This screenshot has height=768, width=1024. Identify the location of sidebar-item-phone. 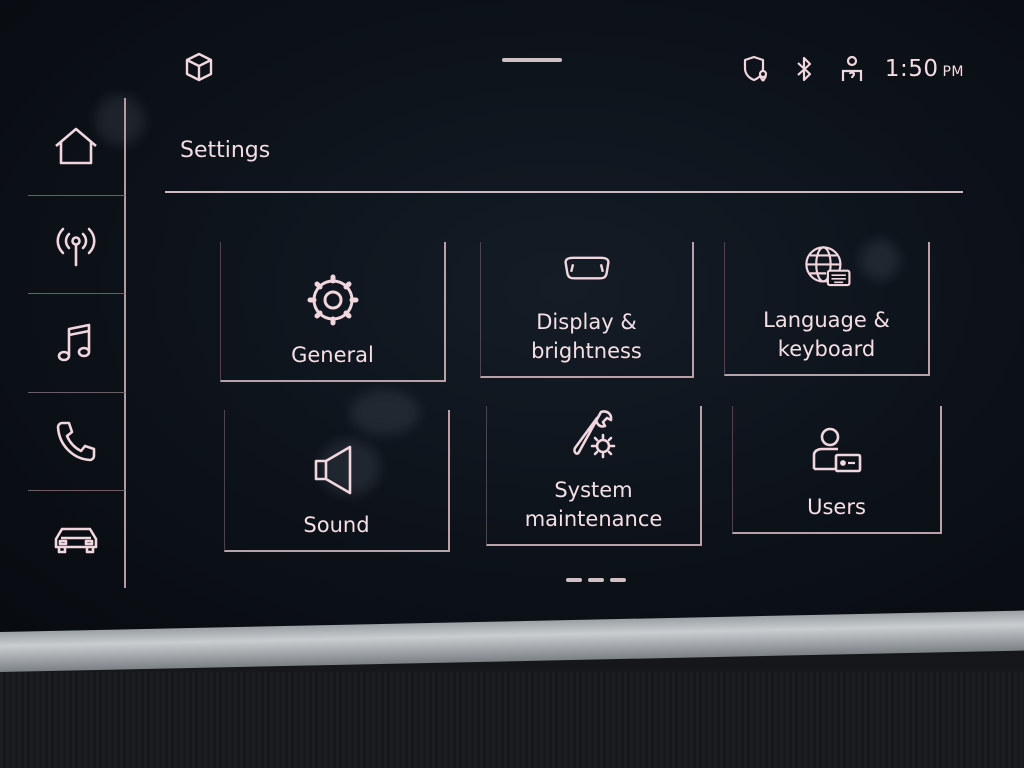
(77, 441).